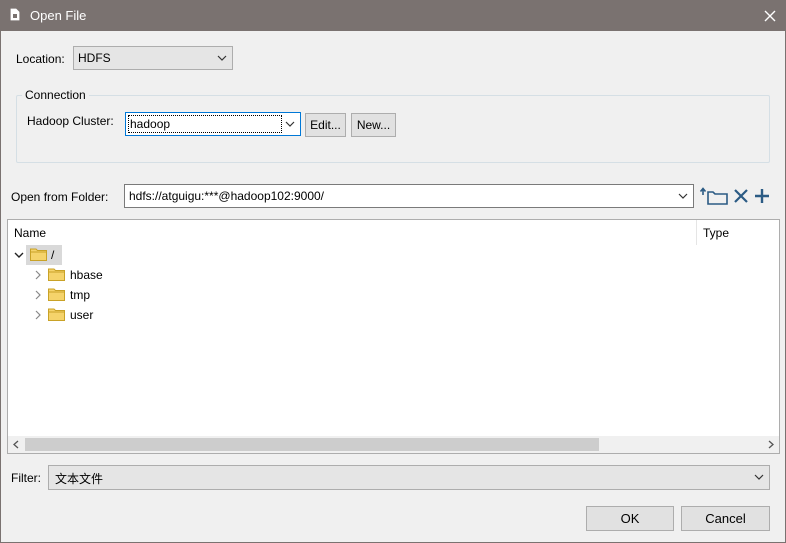 This screenshot has height=543, width=786. What do you see at coordinates (80, 295) in the screenshot?
I see `tree-item-label: tmp` at bounding box center [80, 295].